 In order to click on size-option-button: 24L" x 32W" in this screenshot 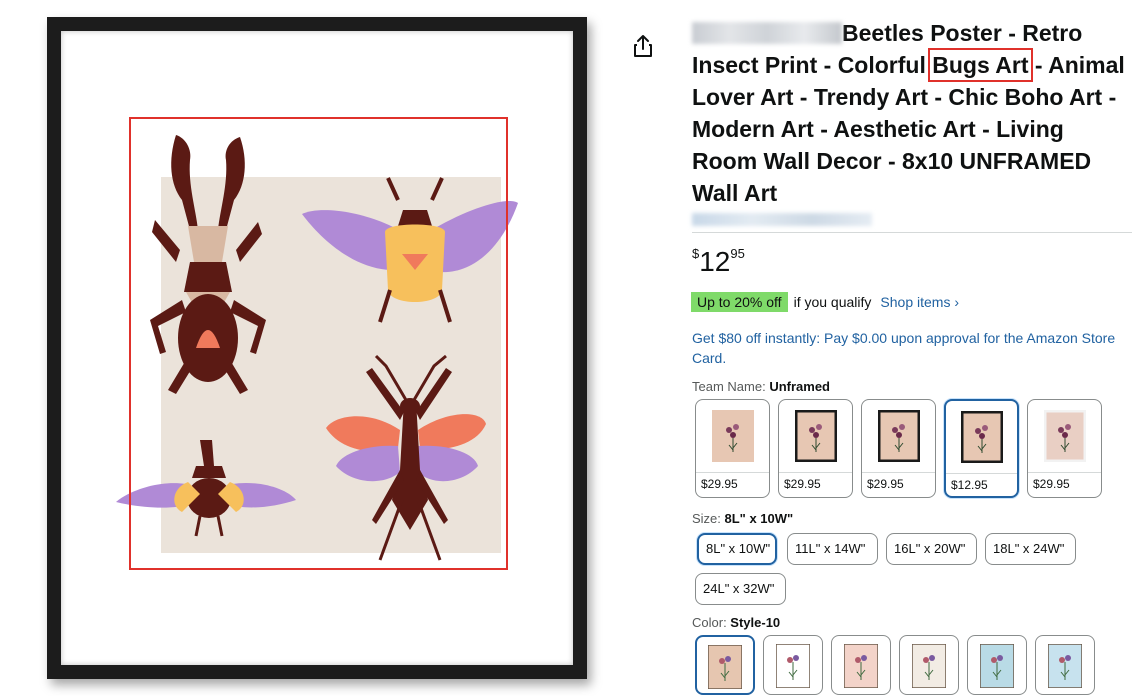, I will do `click(740, 589)`.